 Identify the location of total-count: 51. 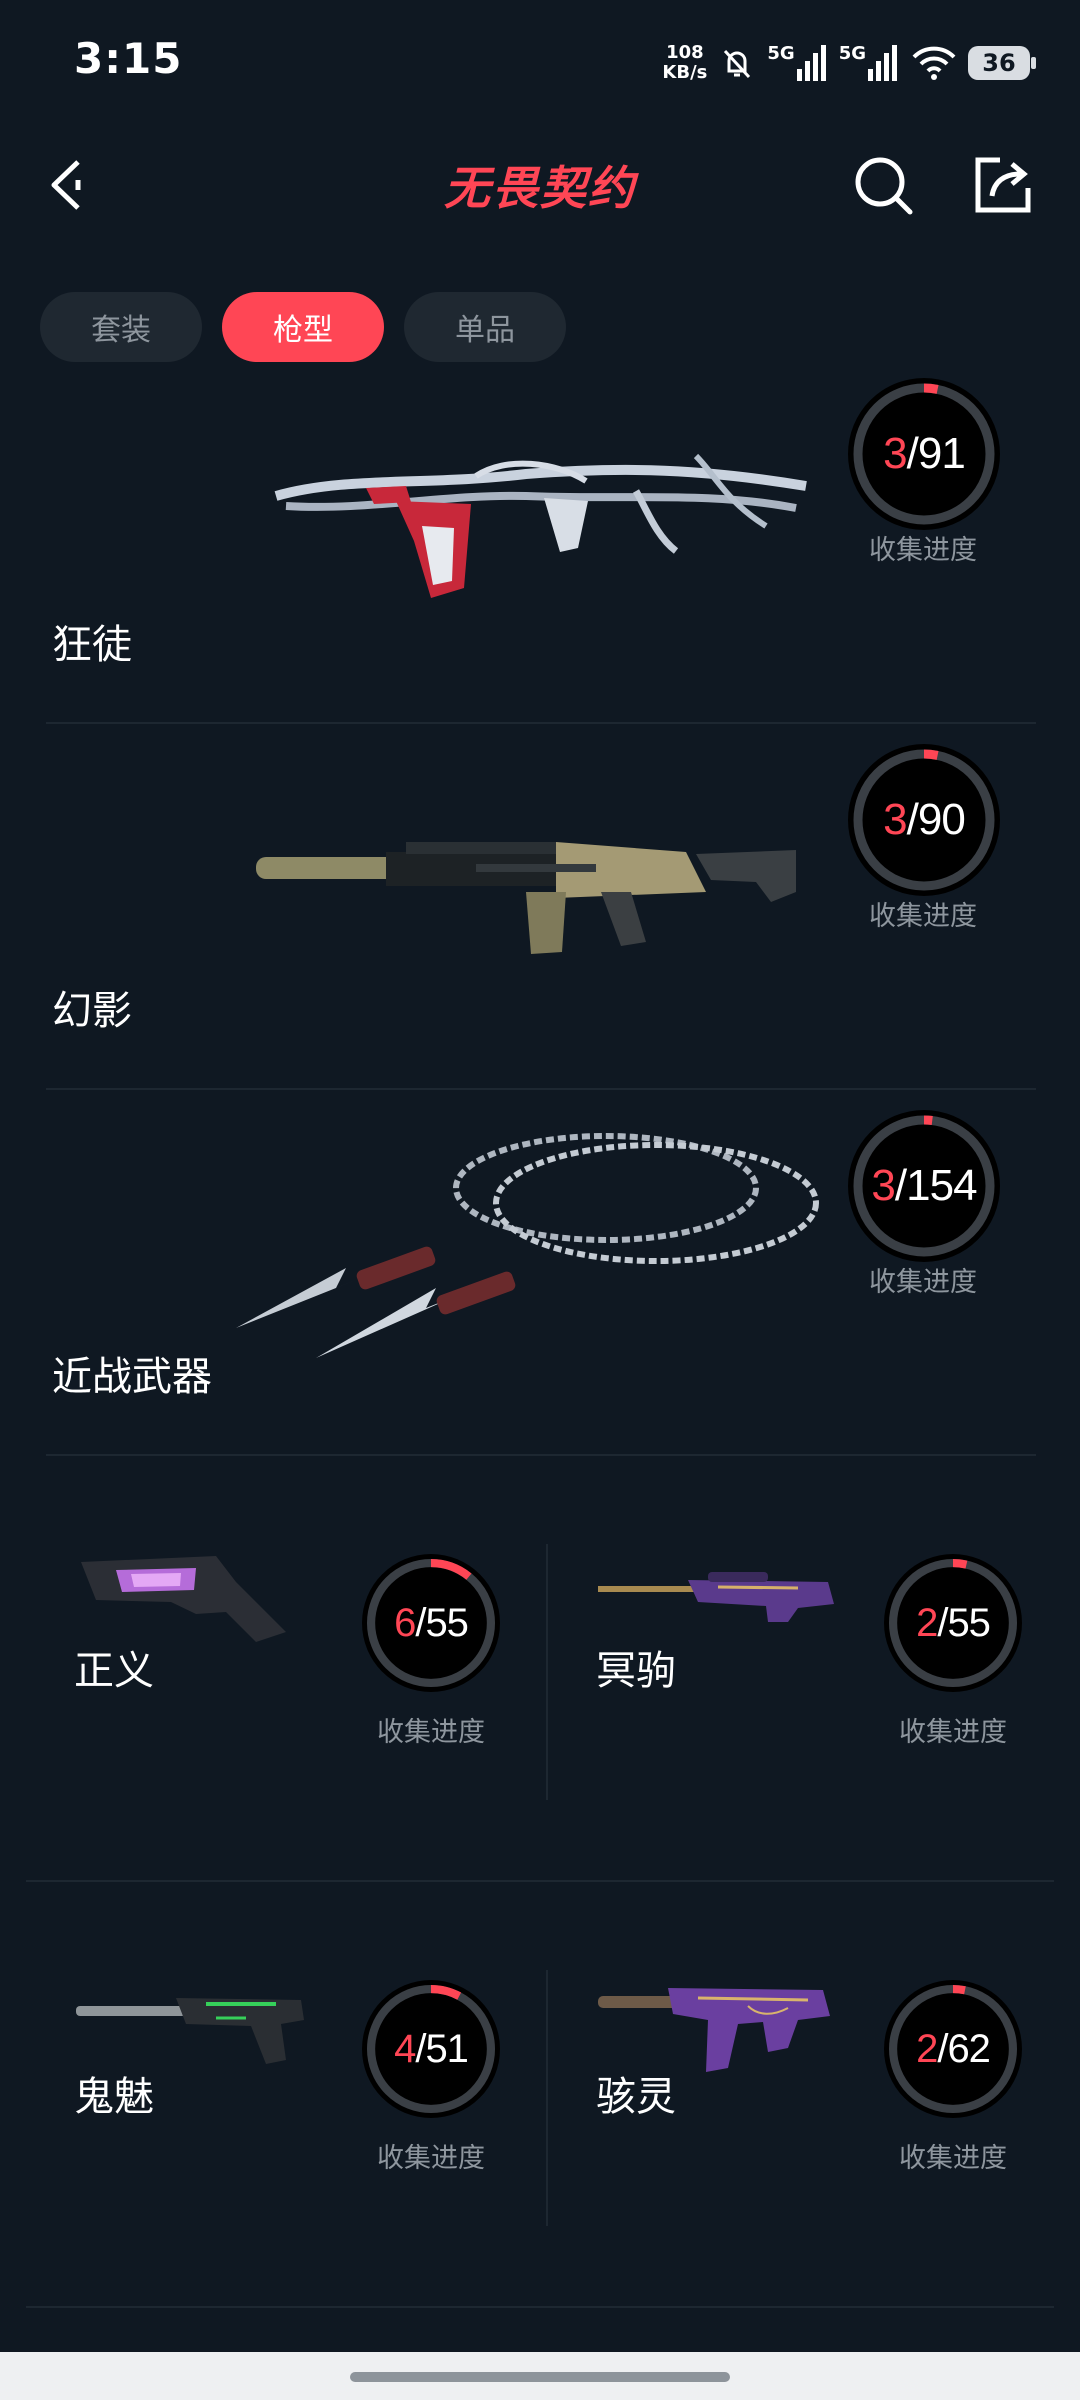
(446, 2048).